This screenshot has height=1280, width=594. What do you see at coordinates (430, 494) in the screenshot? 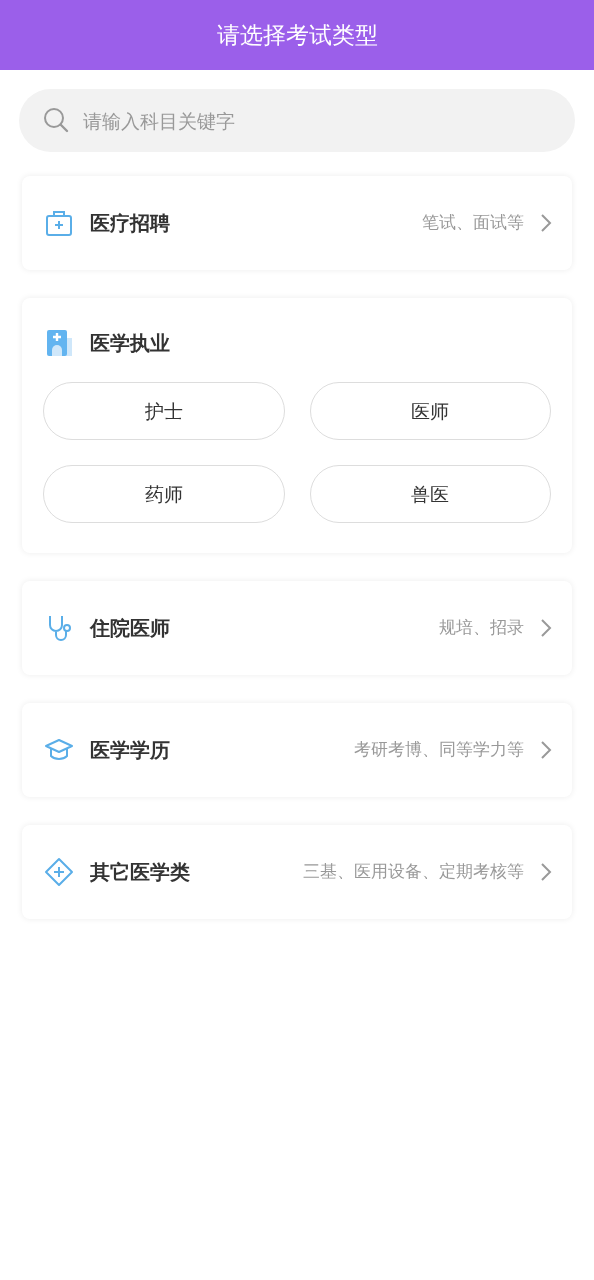
I see `option-button: 兽医` at bounding box center [430, 494].